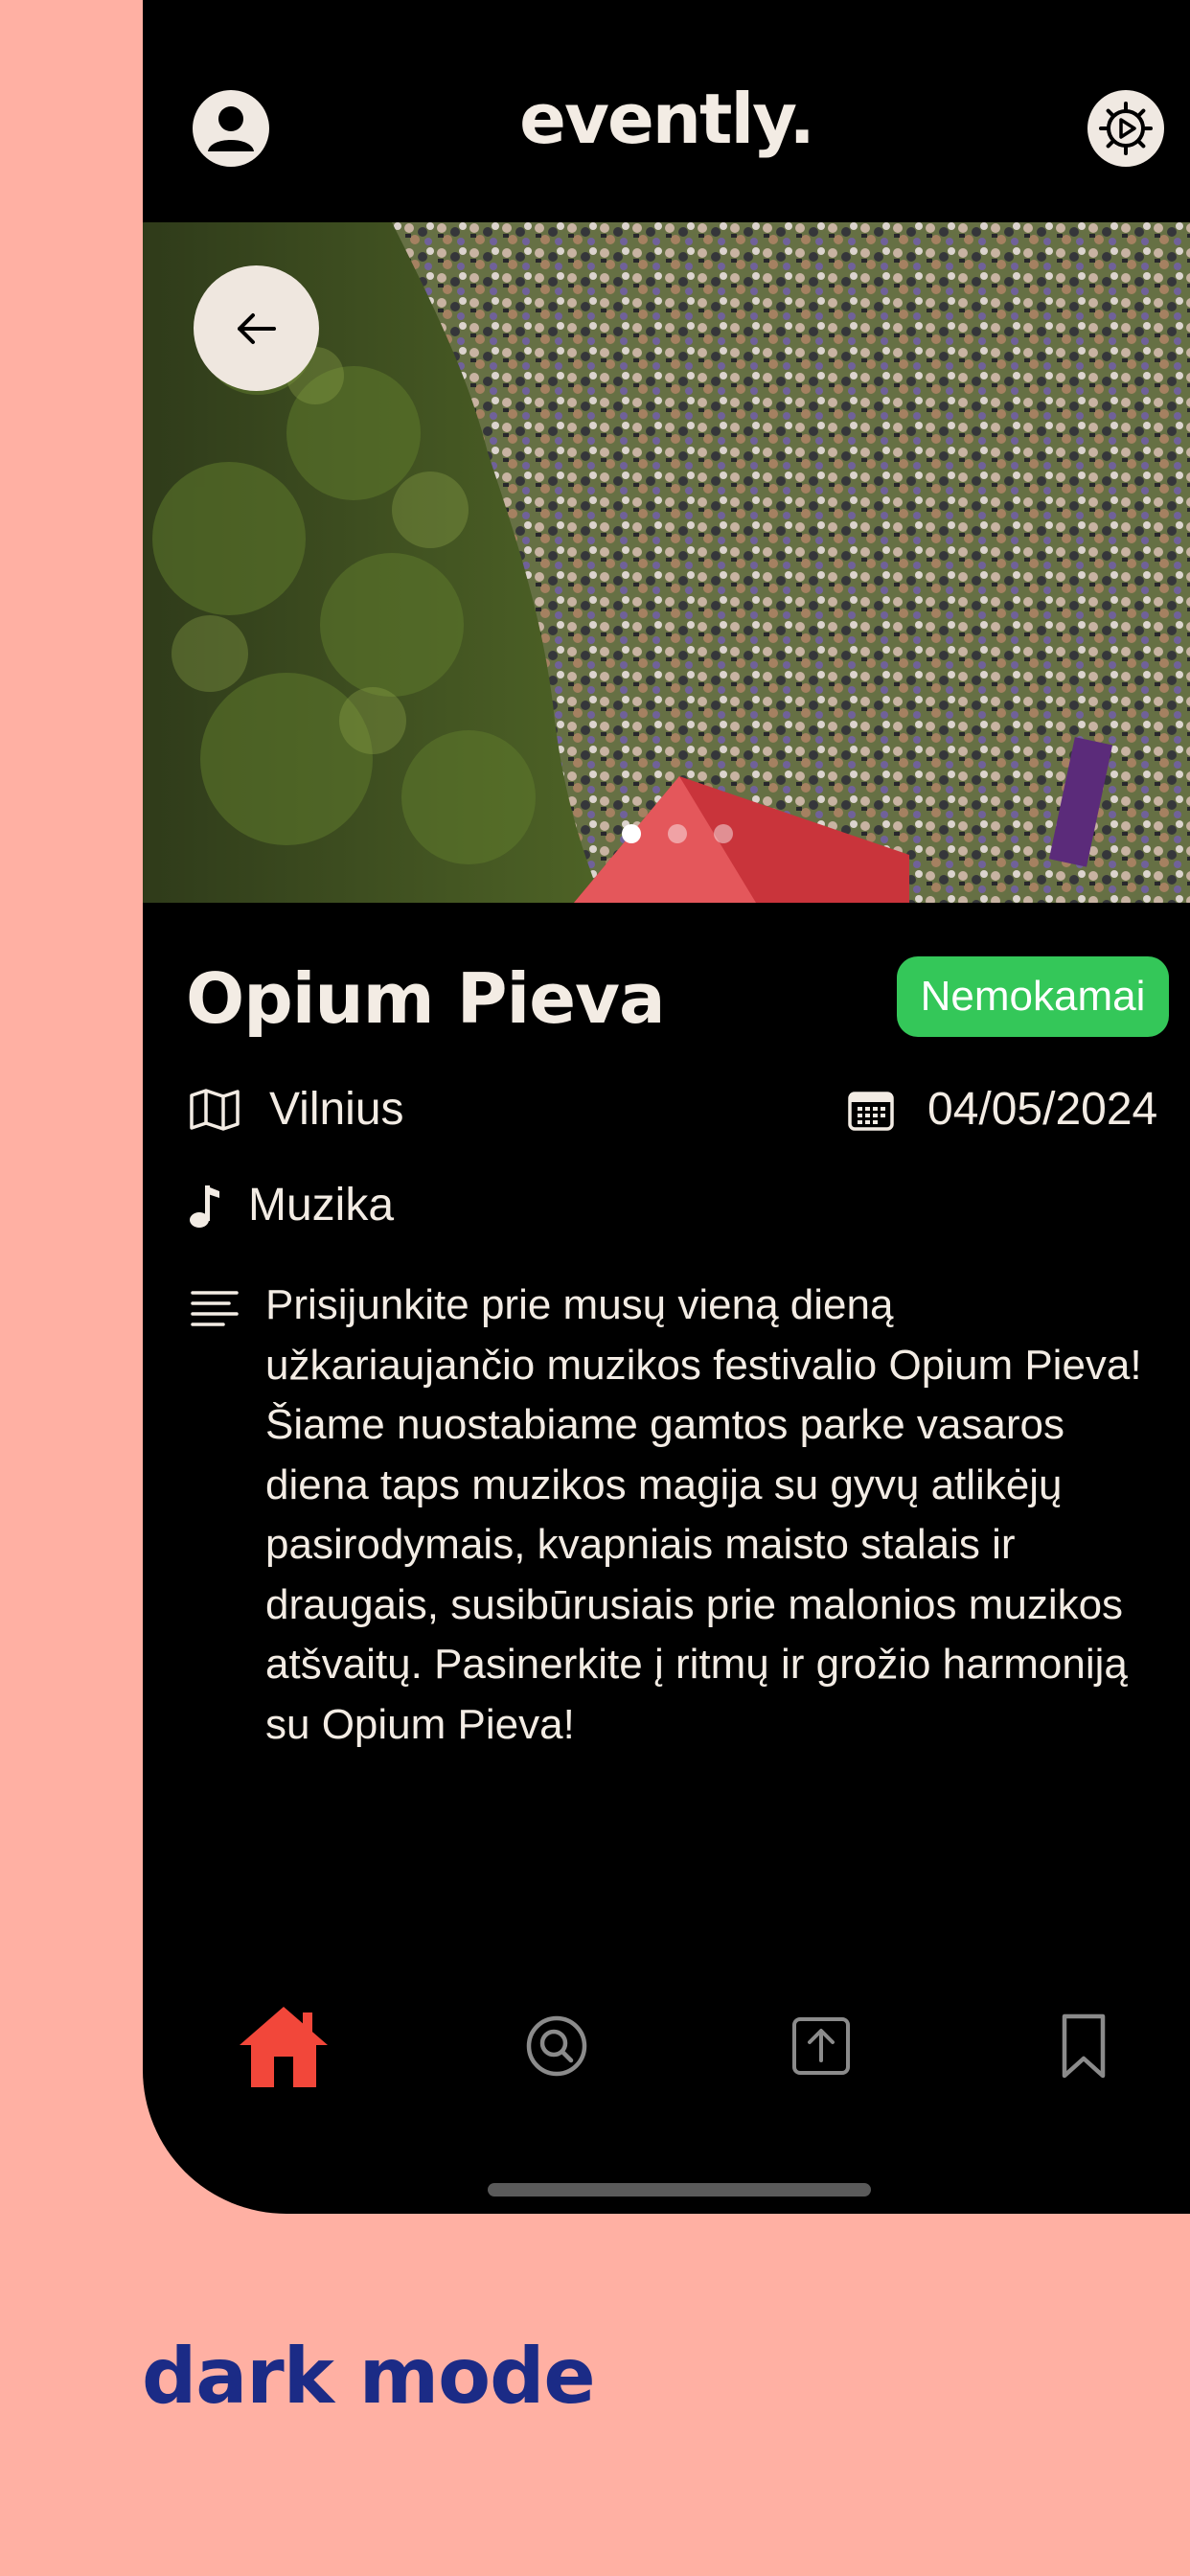  I want to click on carousel-indicator, so click(678, 833).